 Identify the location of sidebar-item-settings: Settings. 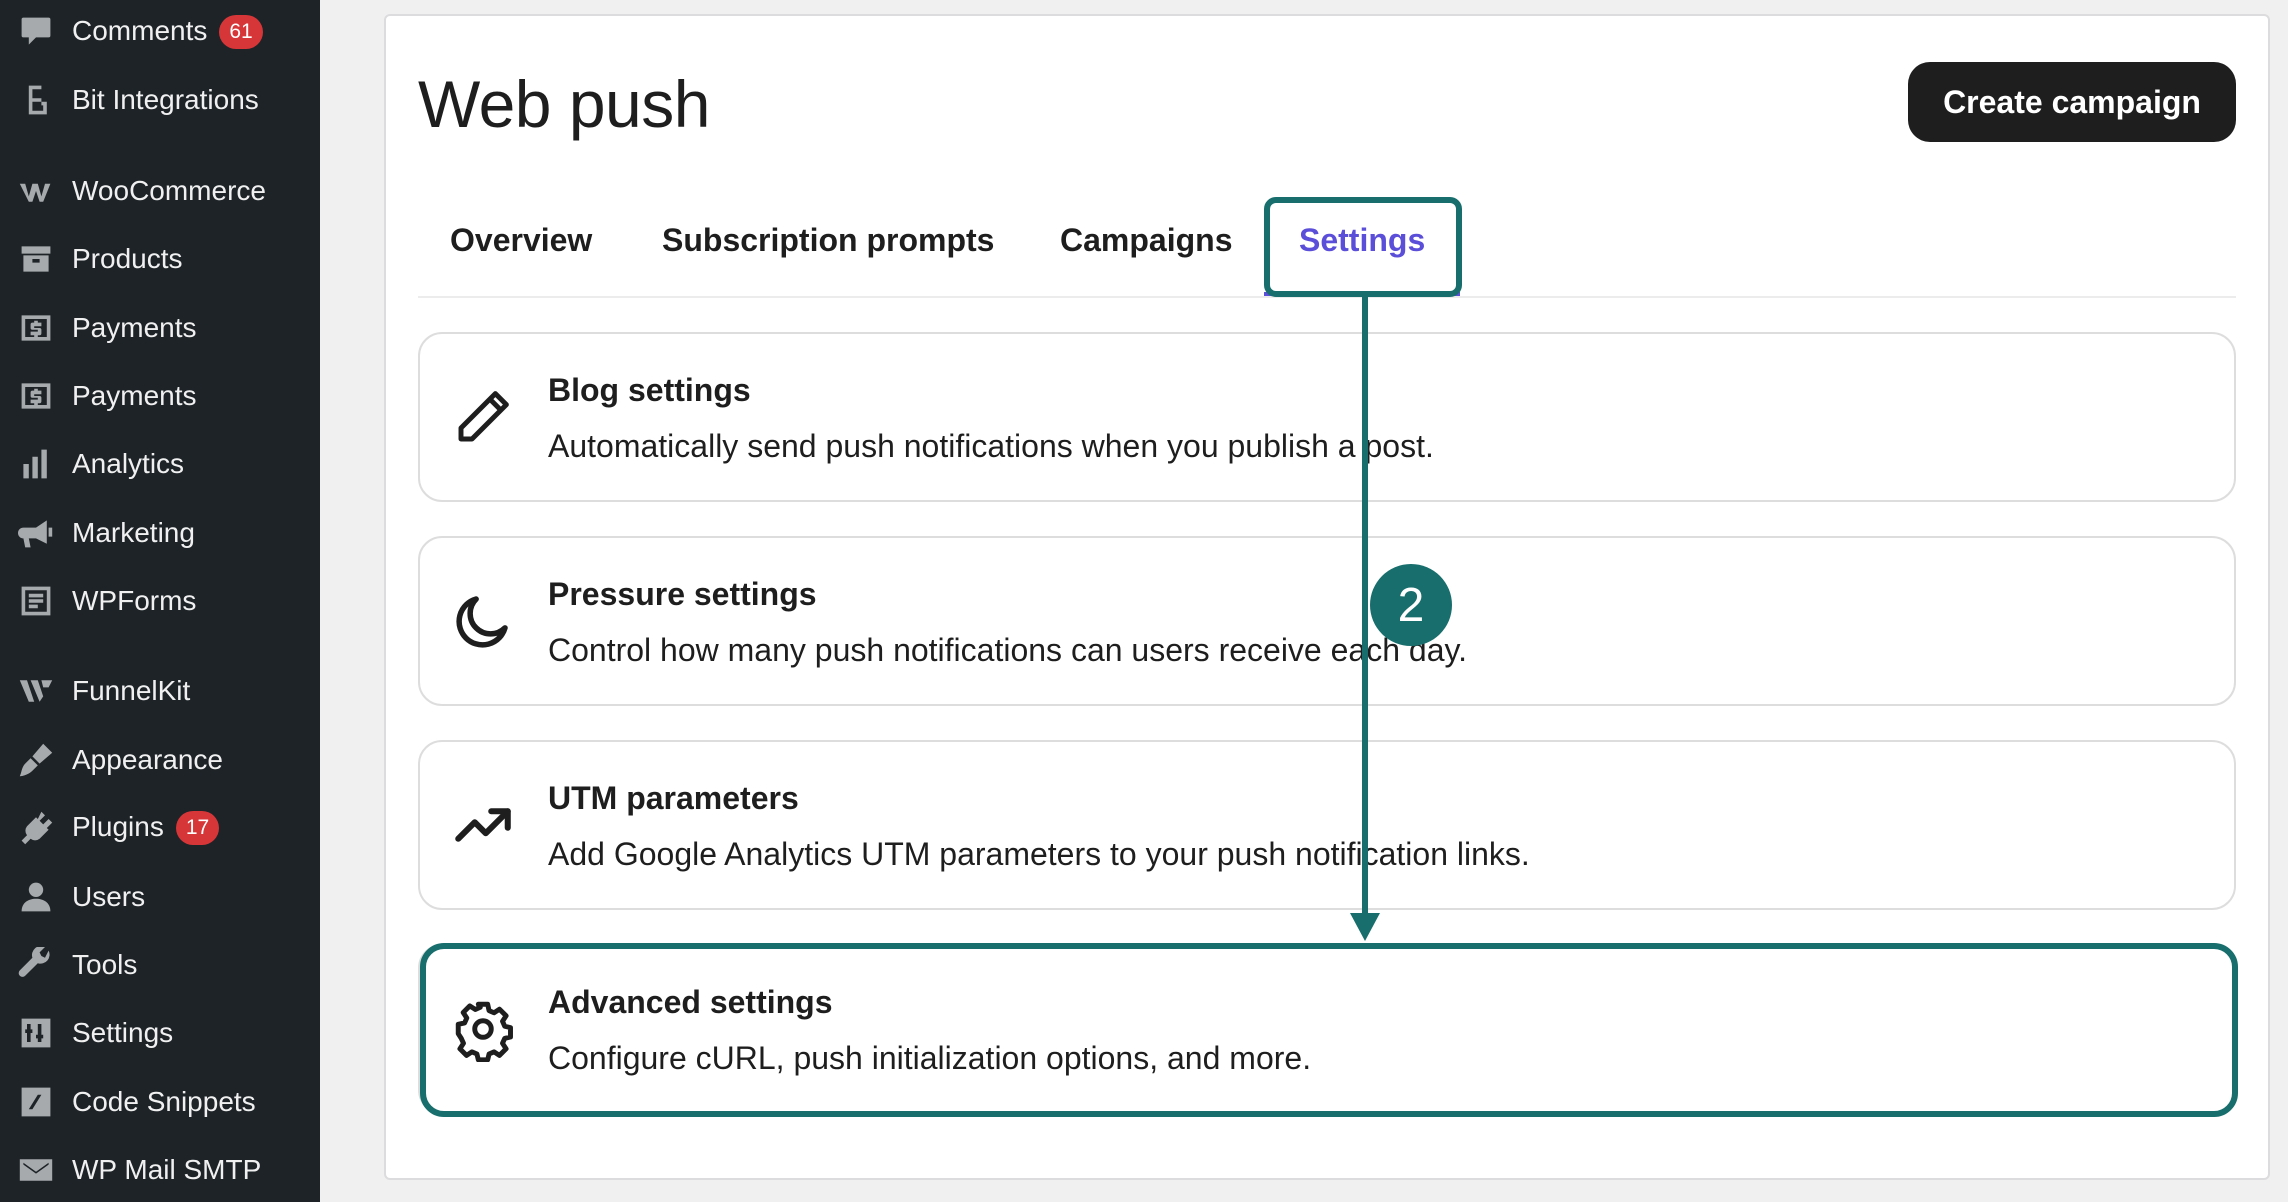
(160, 1033).